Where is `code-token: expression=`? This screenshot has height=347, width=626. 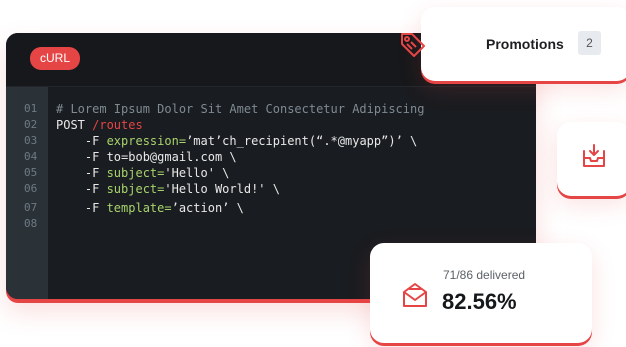 code-token: expression= is located at coordinates (146, 141).